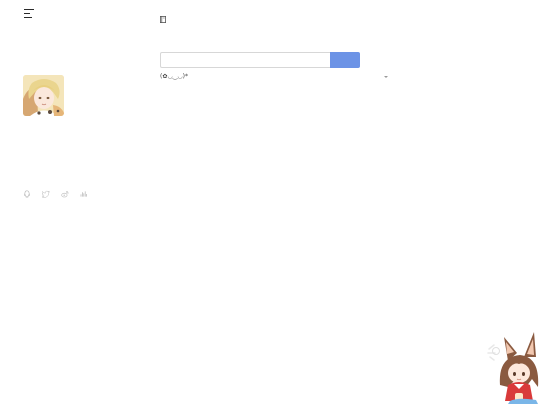 The height and width of the screenshot is (409, 540). I want to click on emoticon-select: (✿◡‿◡)*, so click(275, 76).